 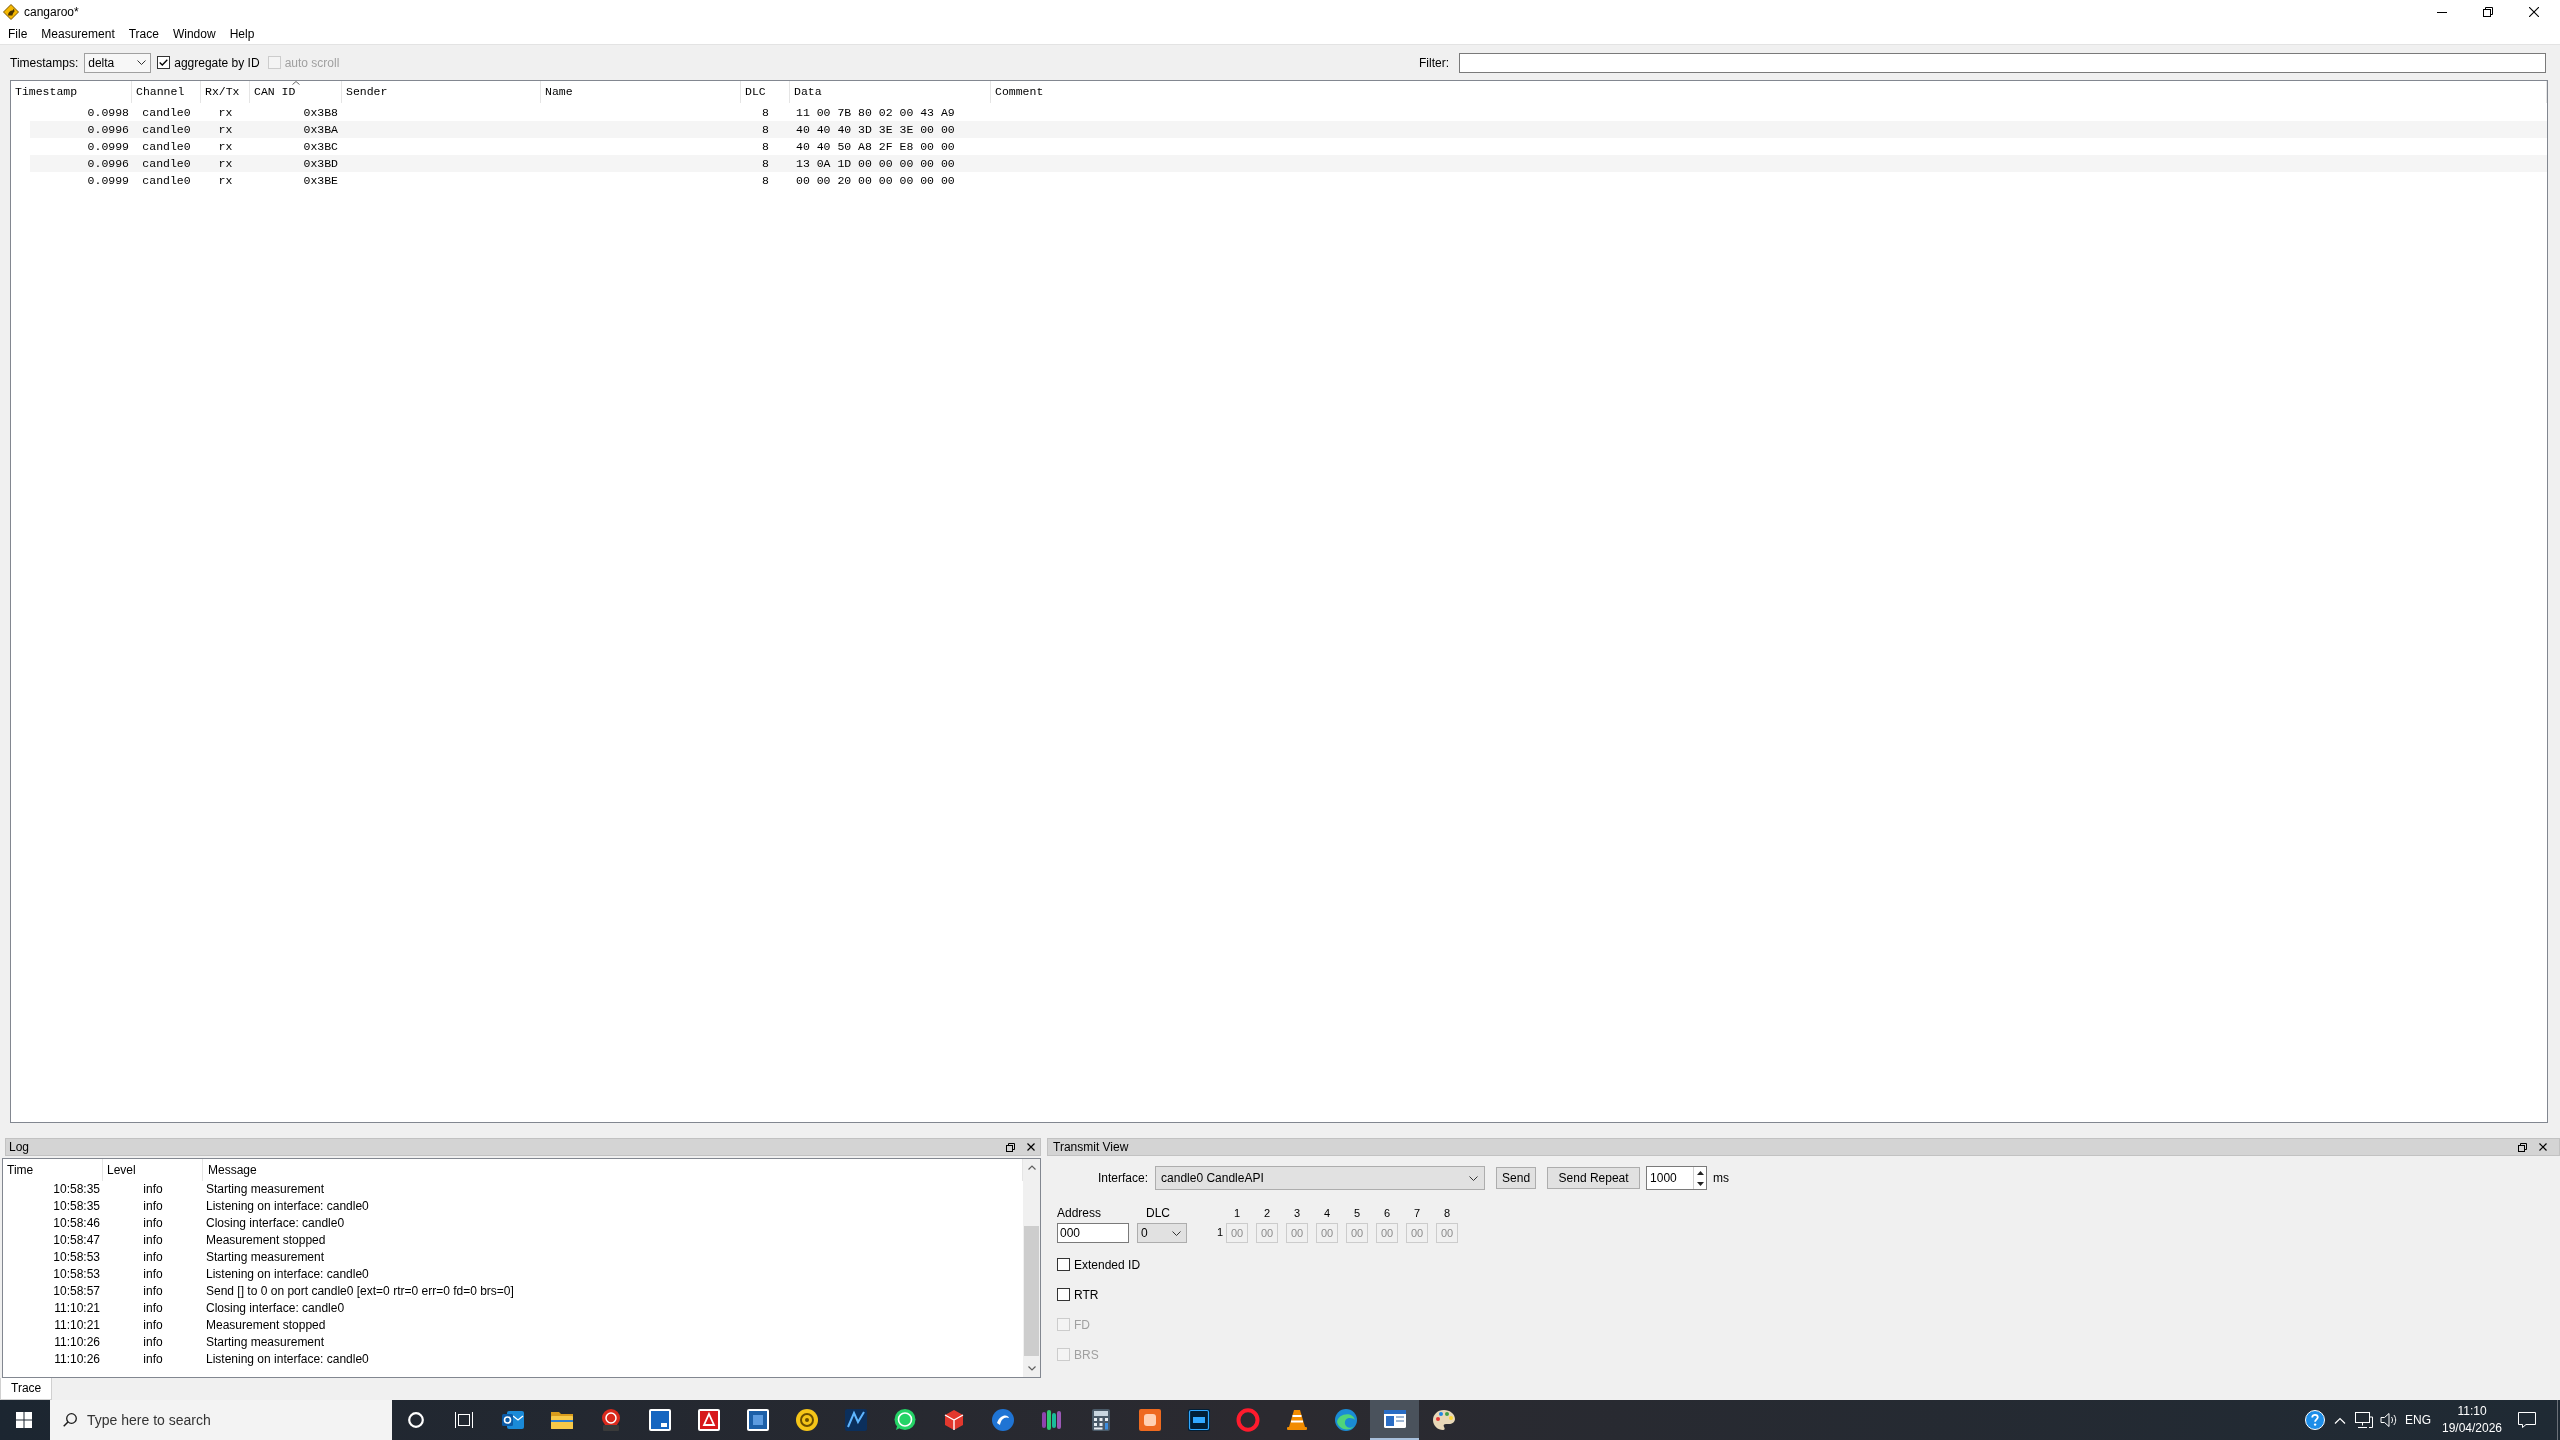 I want to click on checkbox-label: RTR, so click(x=1086, y=1295).